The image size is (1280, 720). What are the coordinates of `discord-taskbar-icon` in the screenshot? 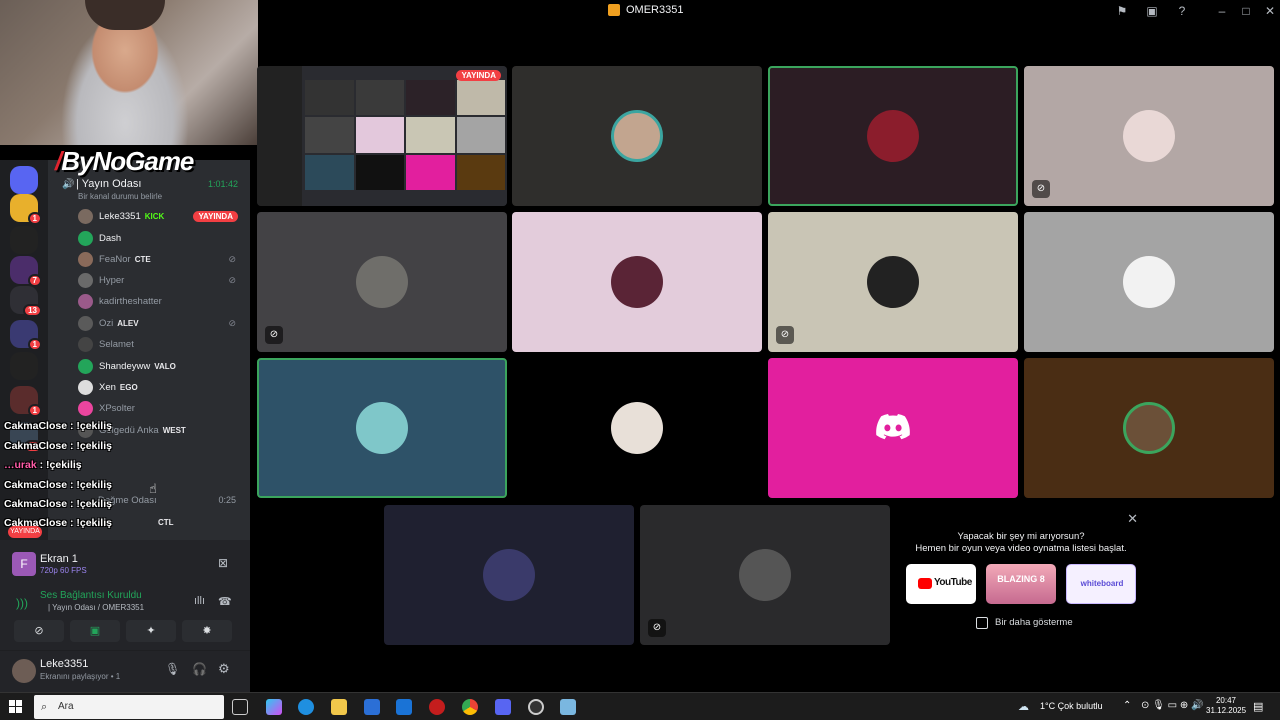 It's located at (503, 707).